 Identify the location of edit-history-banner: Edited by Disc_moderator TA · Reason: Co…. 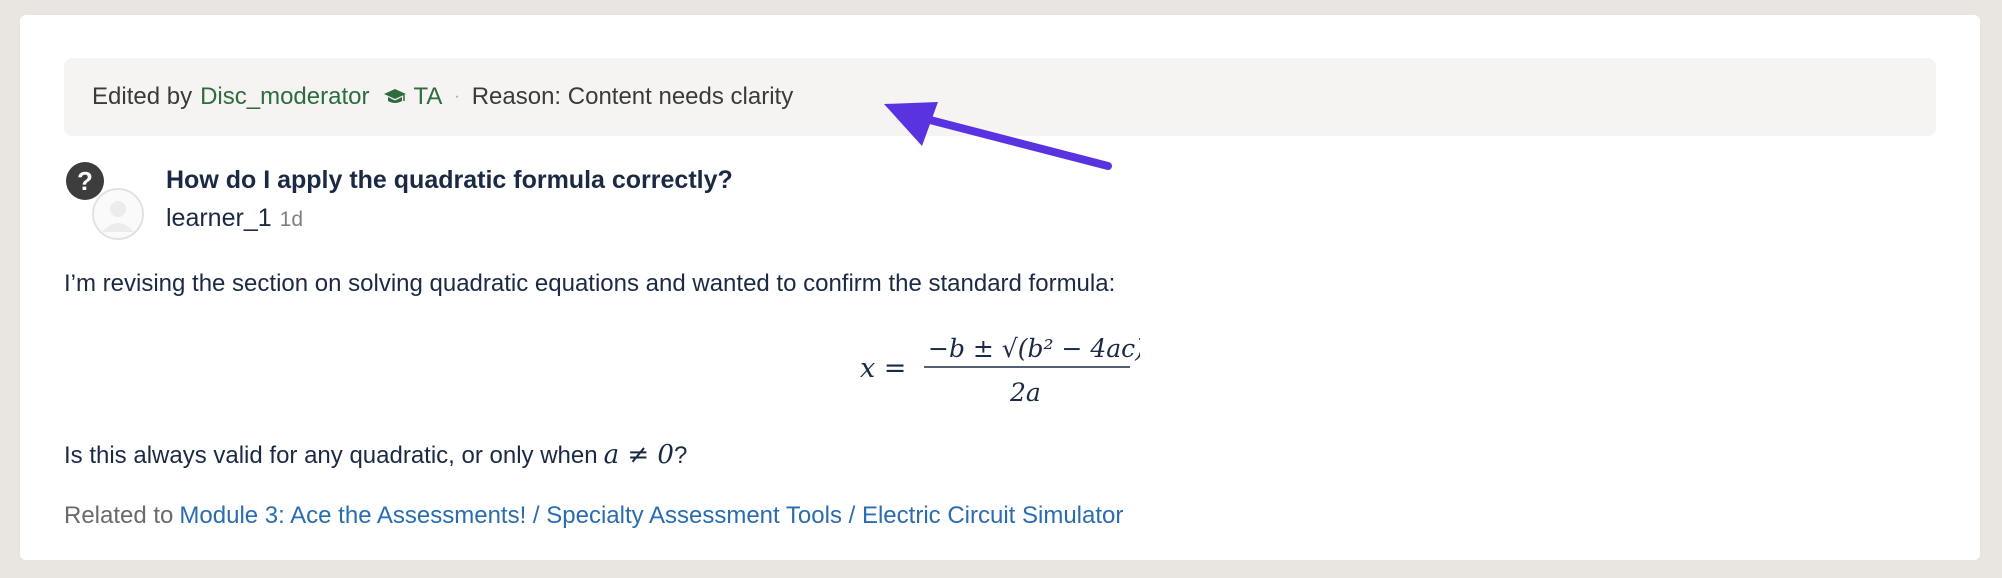
(1000, 97).